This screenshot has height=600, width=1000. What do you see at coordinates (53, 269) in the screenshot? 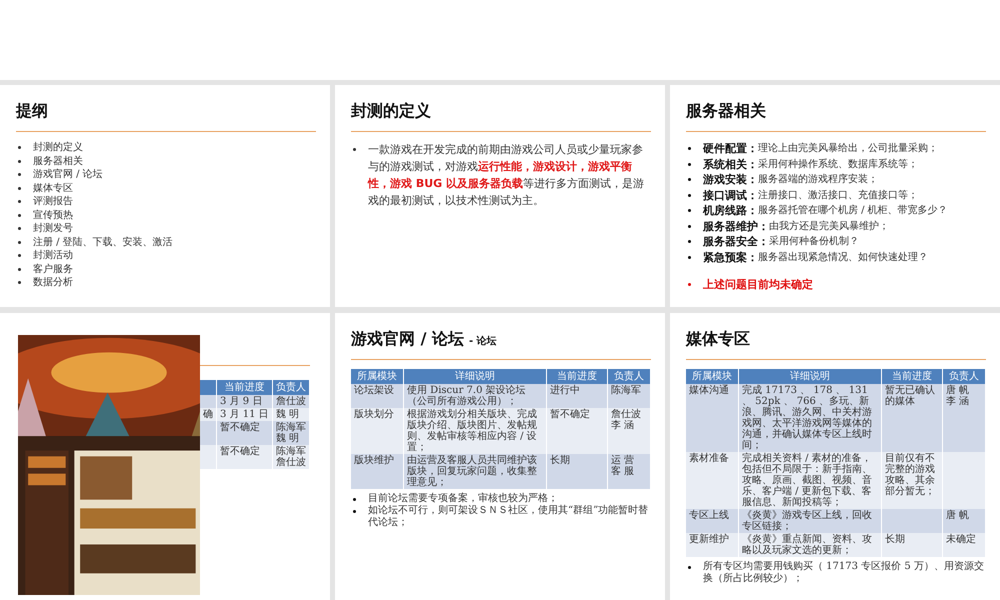
I see `bullet-text: 客户服务` at bounding box center [53, 269].